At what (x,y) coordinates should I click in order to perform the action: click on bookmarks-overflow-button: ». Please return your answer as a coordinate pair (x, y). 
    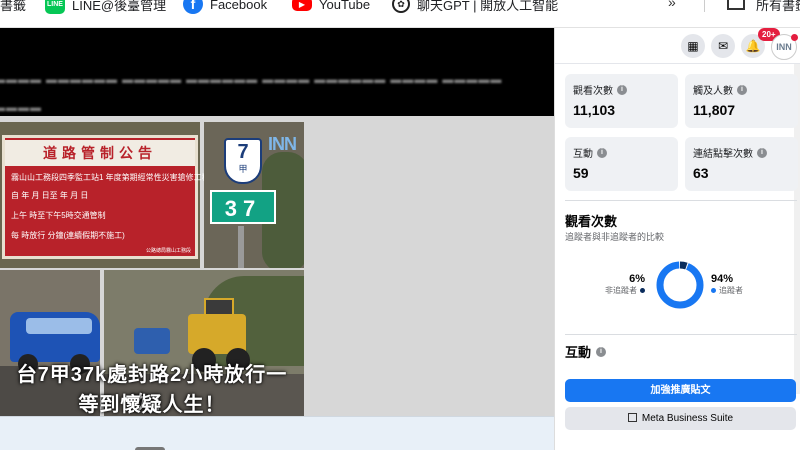
    Looking at the image, I should click on (672, 5).